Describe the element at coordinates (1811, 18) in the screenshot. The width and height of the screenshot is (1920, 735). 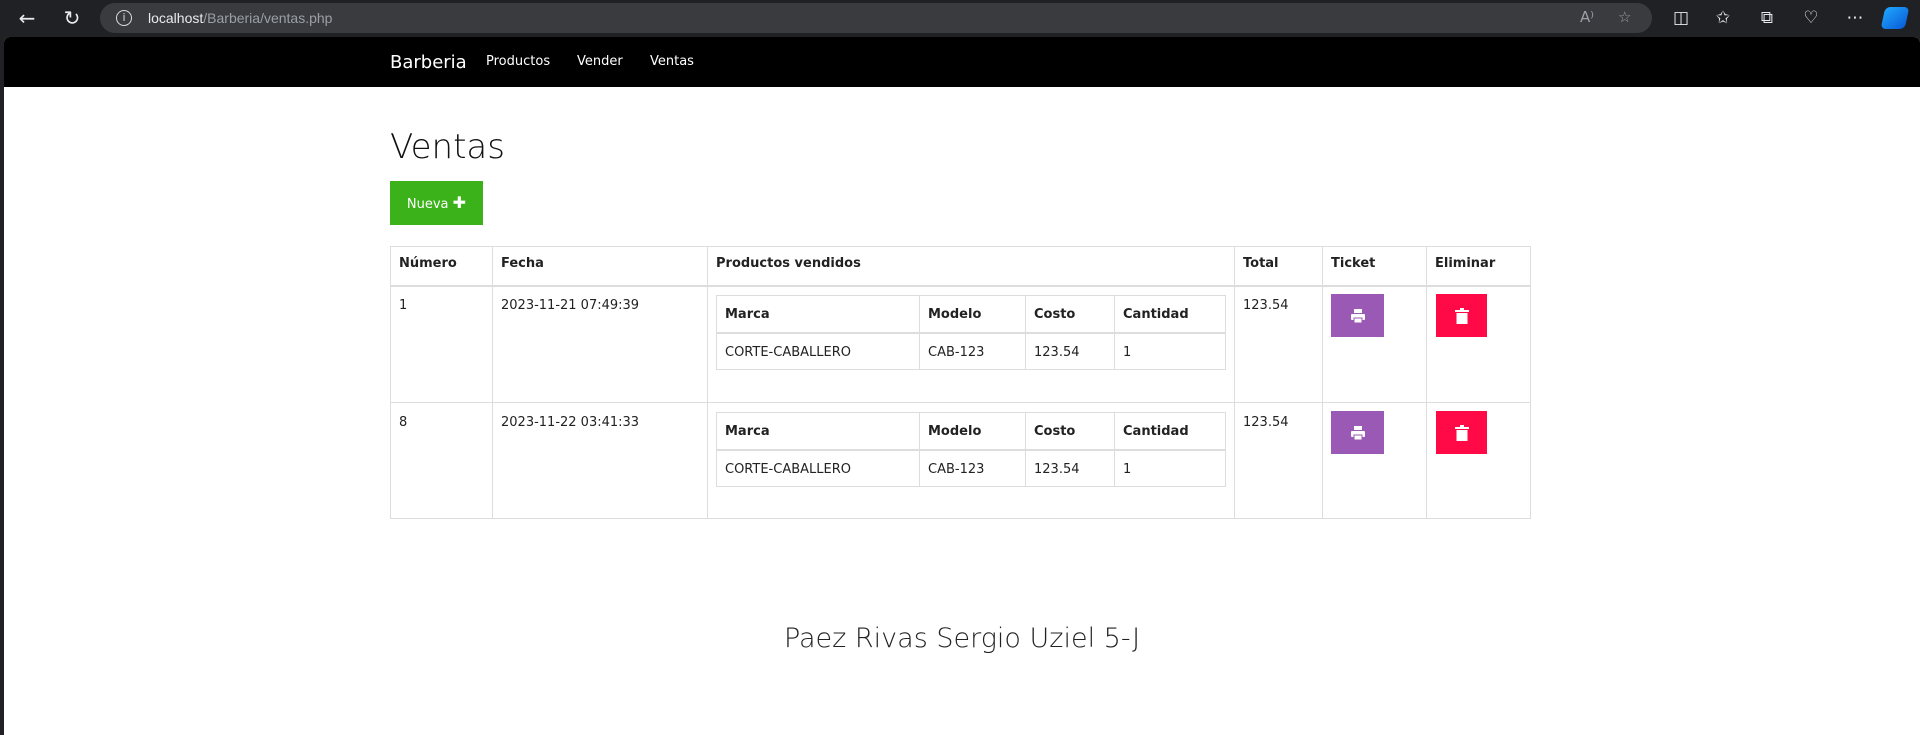
I see `browser-essentials-icon: ♡` at that location.